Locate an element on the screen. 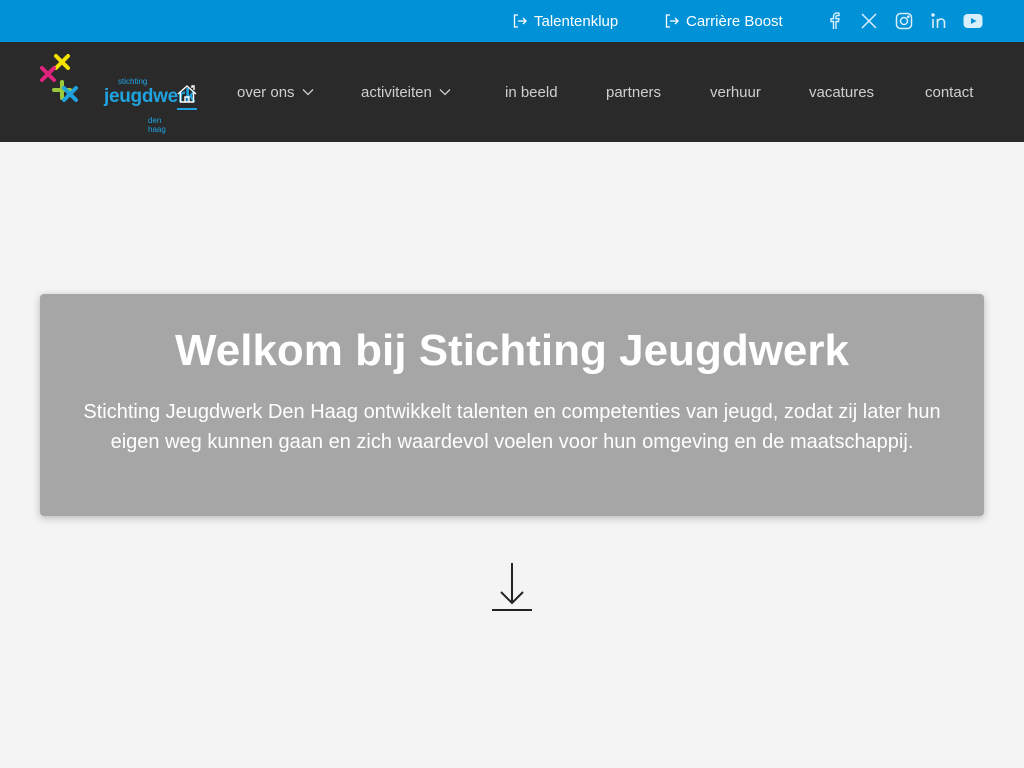 This screenshot has width=1024, height=768. nav-in-beeld-label: in beeld is located at coordinates (531, 92).